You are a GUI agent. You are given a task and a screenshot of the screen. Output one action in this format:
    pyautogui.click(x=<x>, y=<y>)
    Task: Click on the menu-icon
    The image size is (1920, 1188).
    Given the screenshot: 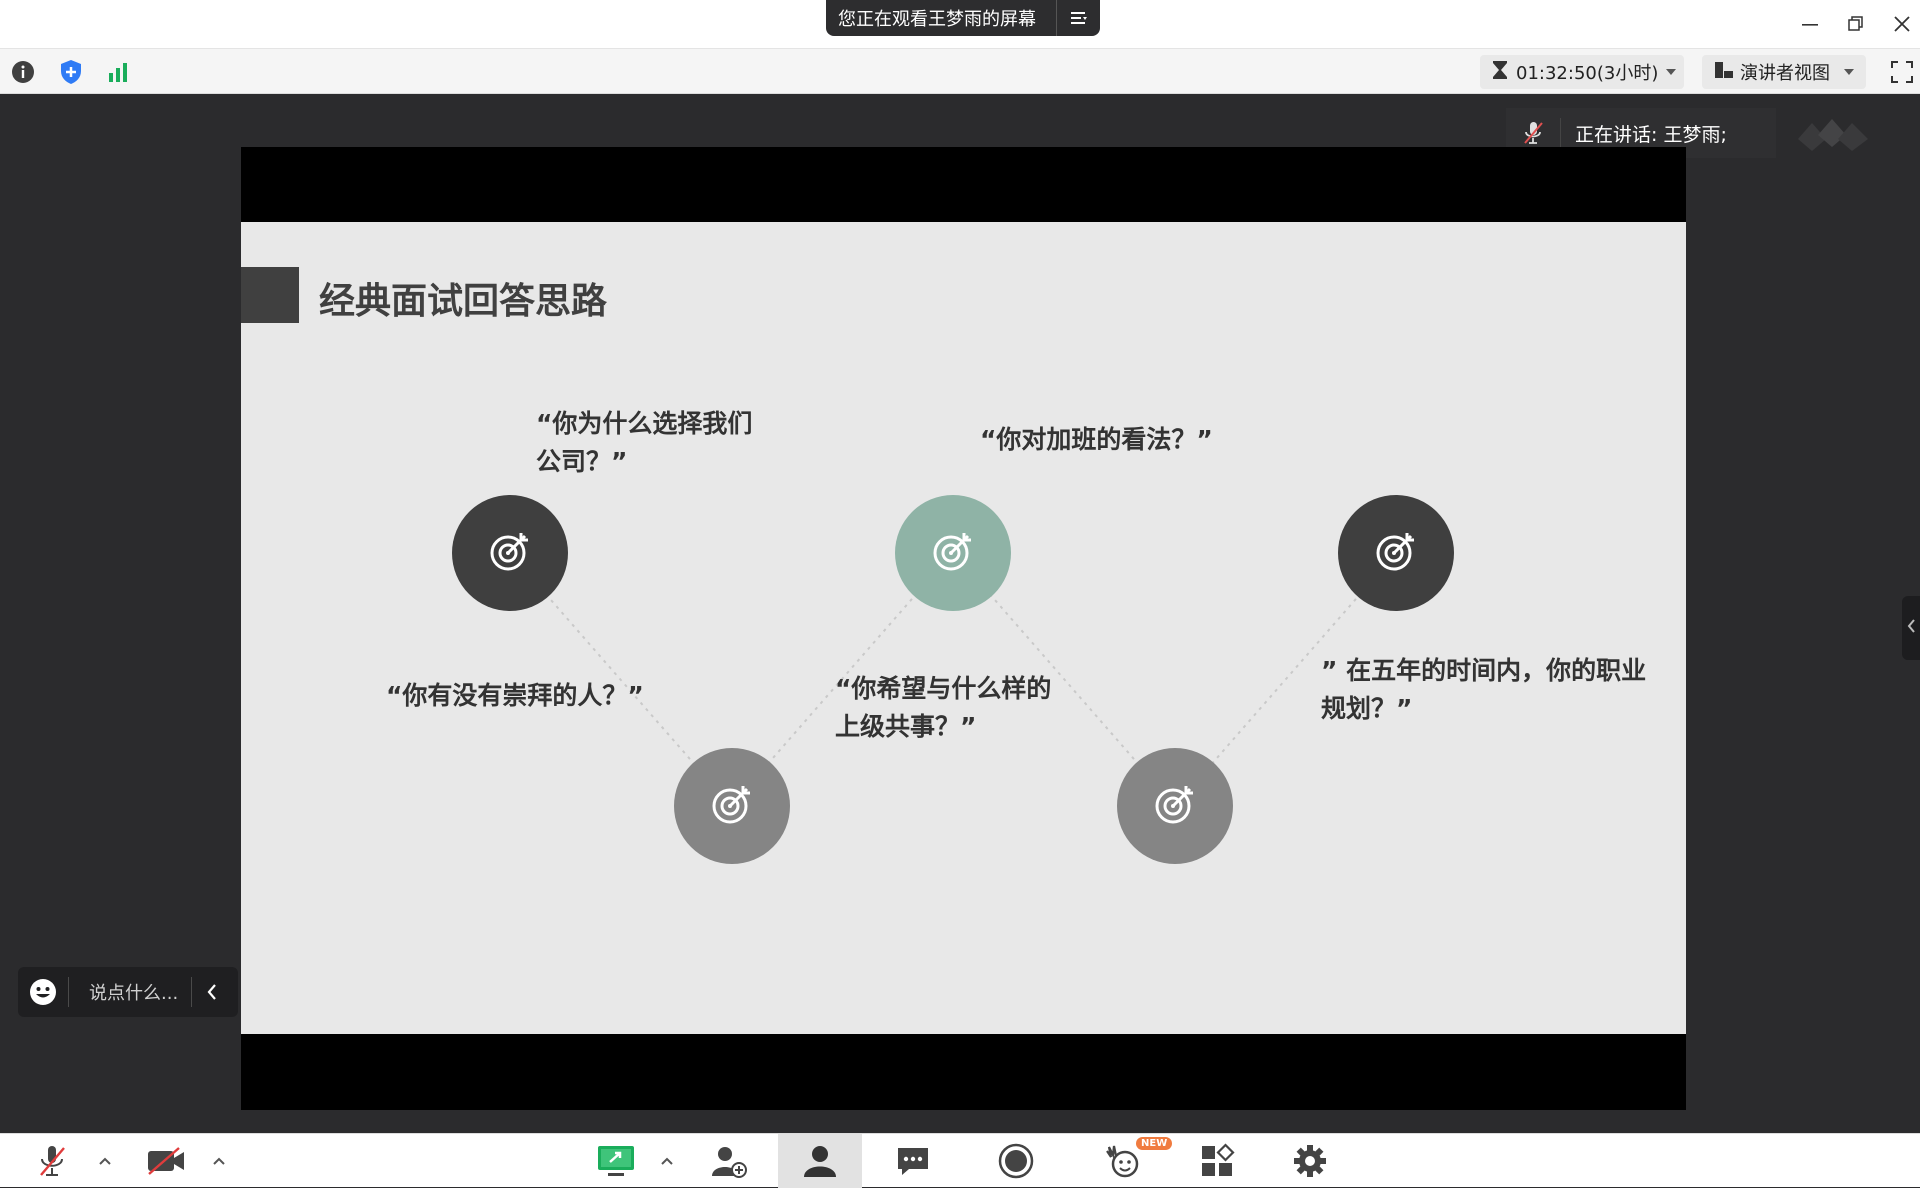 What is the action you would take?
    pyautogui.click(x=1078, y=18)
    